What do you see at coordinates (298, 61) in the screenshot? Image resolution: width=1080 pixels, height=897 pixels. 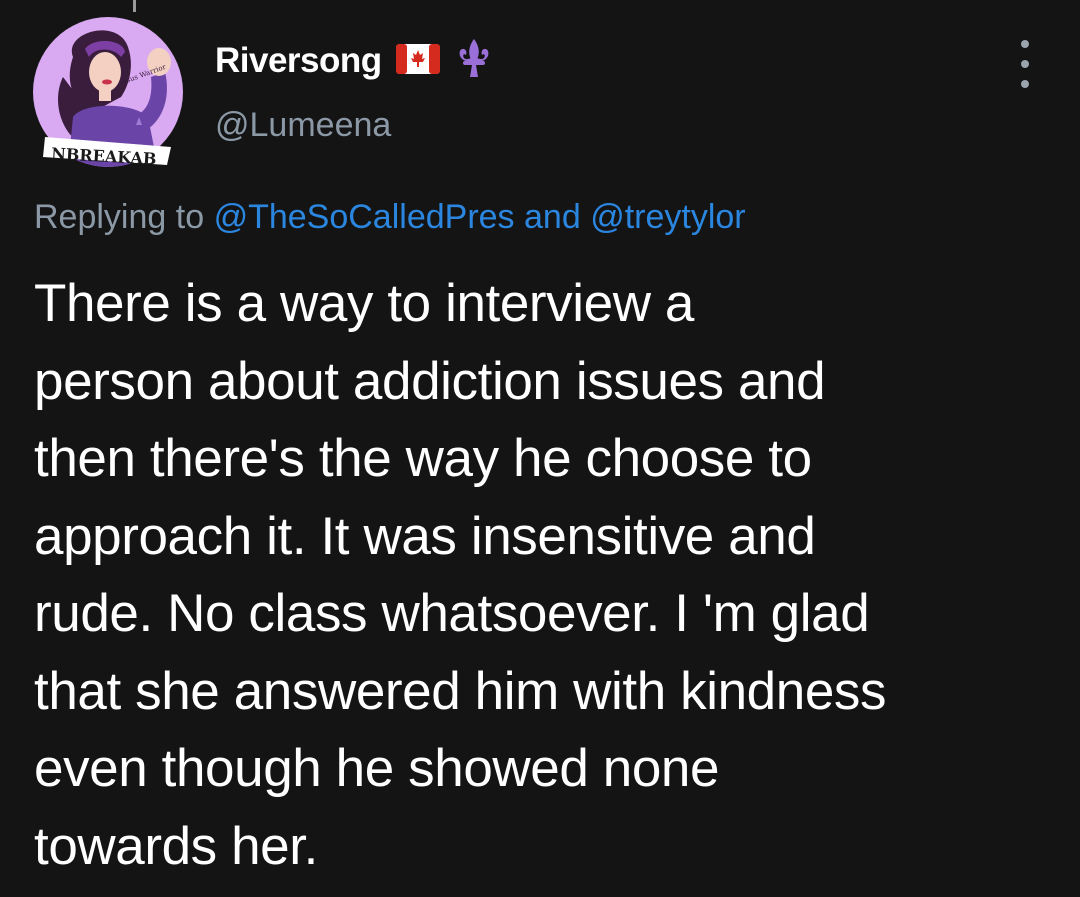 I see `display-name: Riversong` at bounding box center [298, 61].